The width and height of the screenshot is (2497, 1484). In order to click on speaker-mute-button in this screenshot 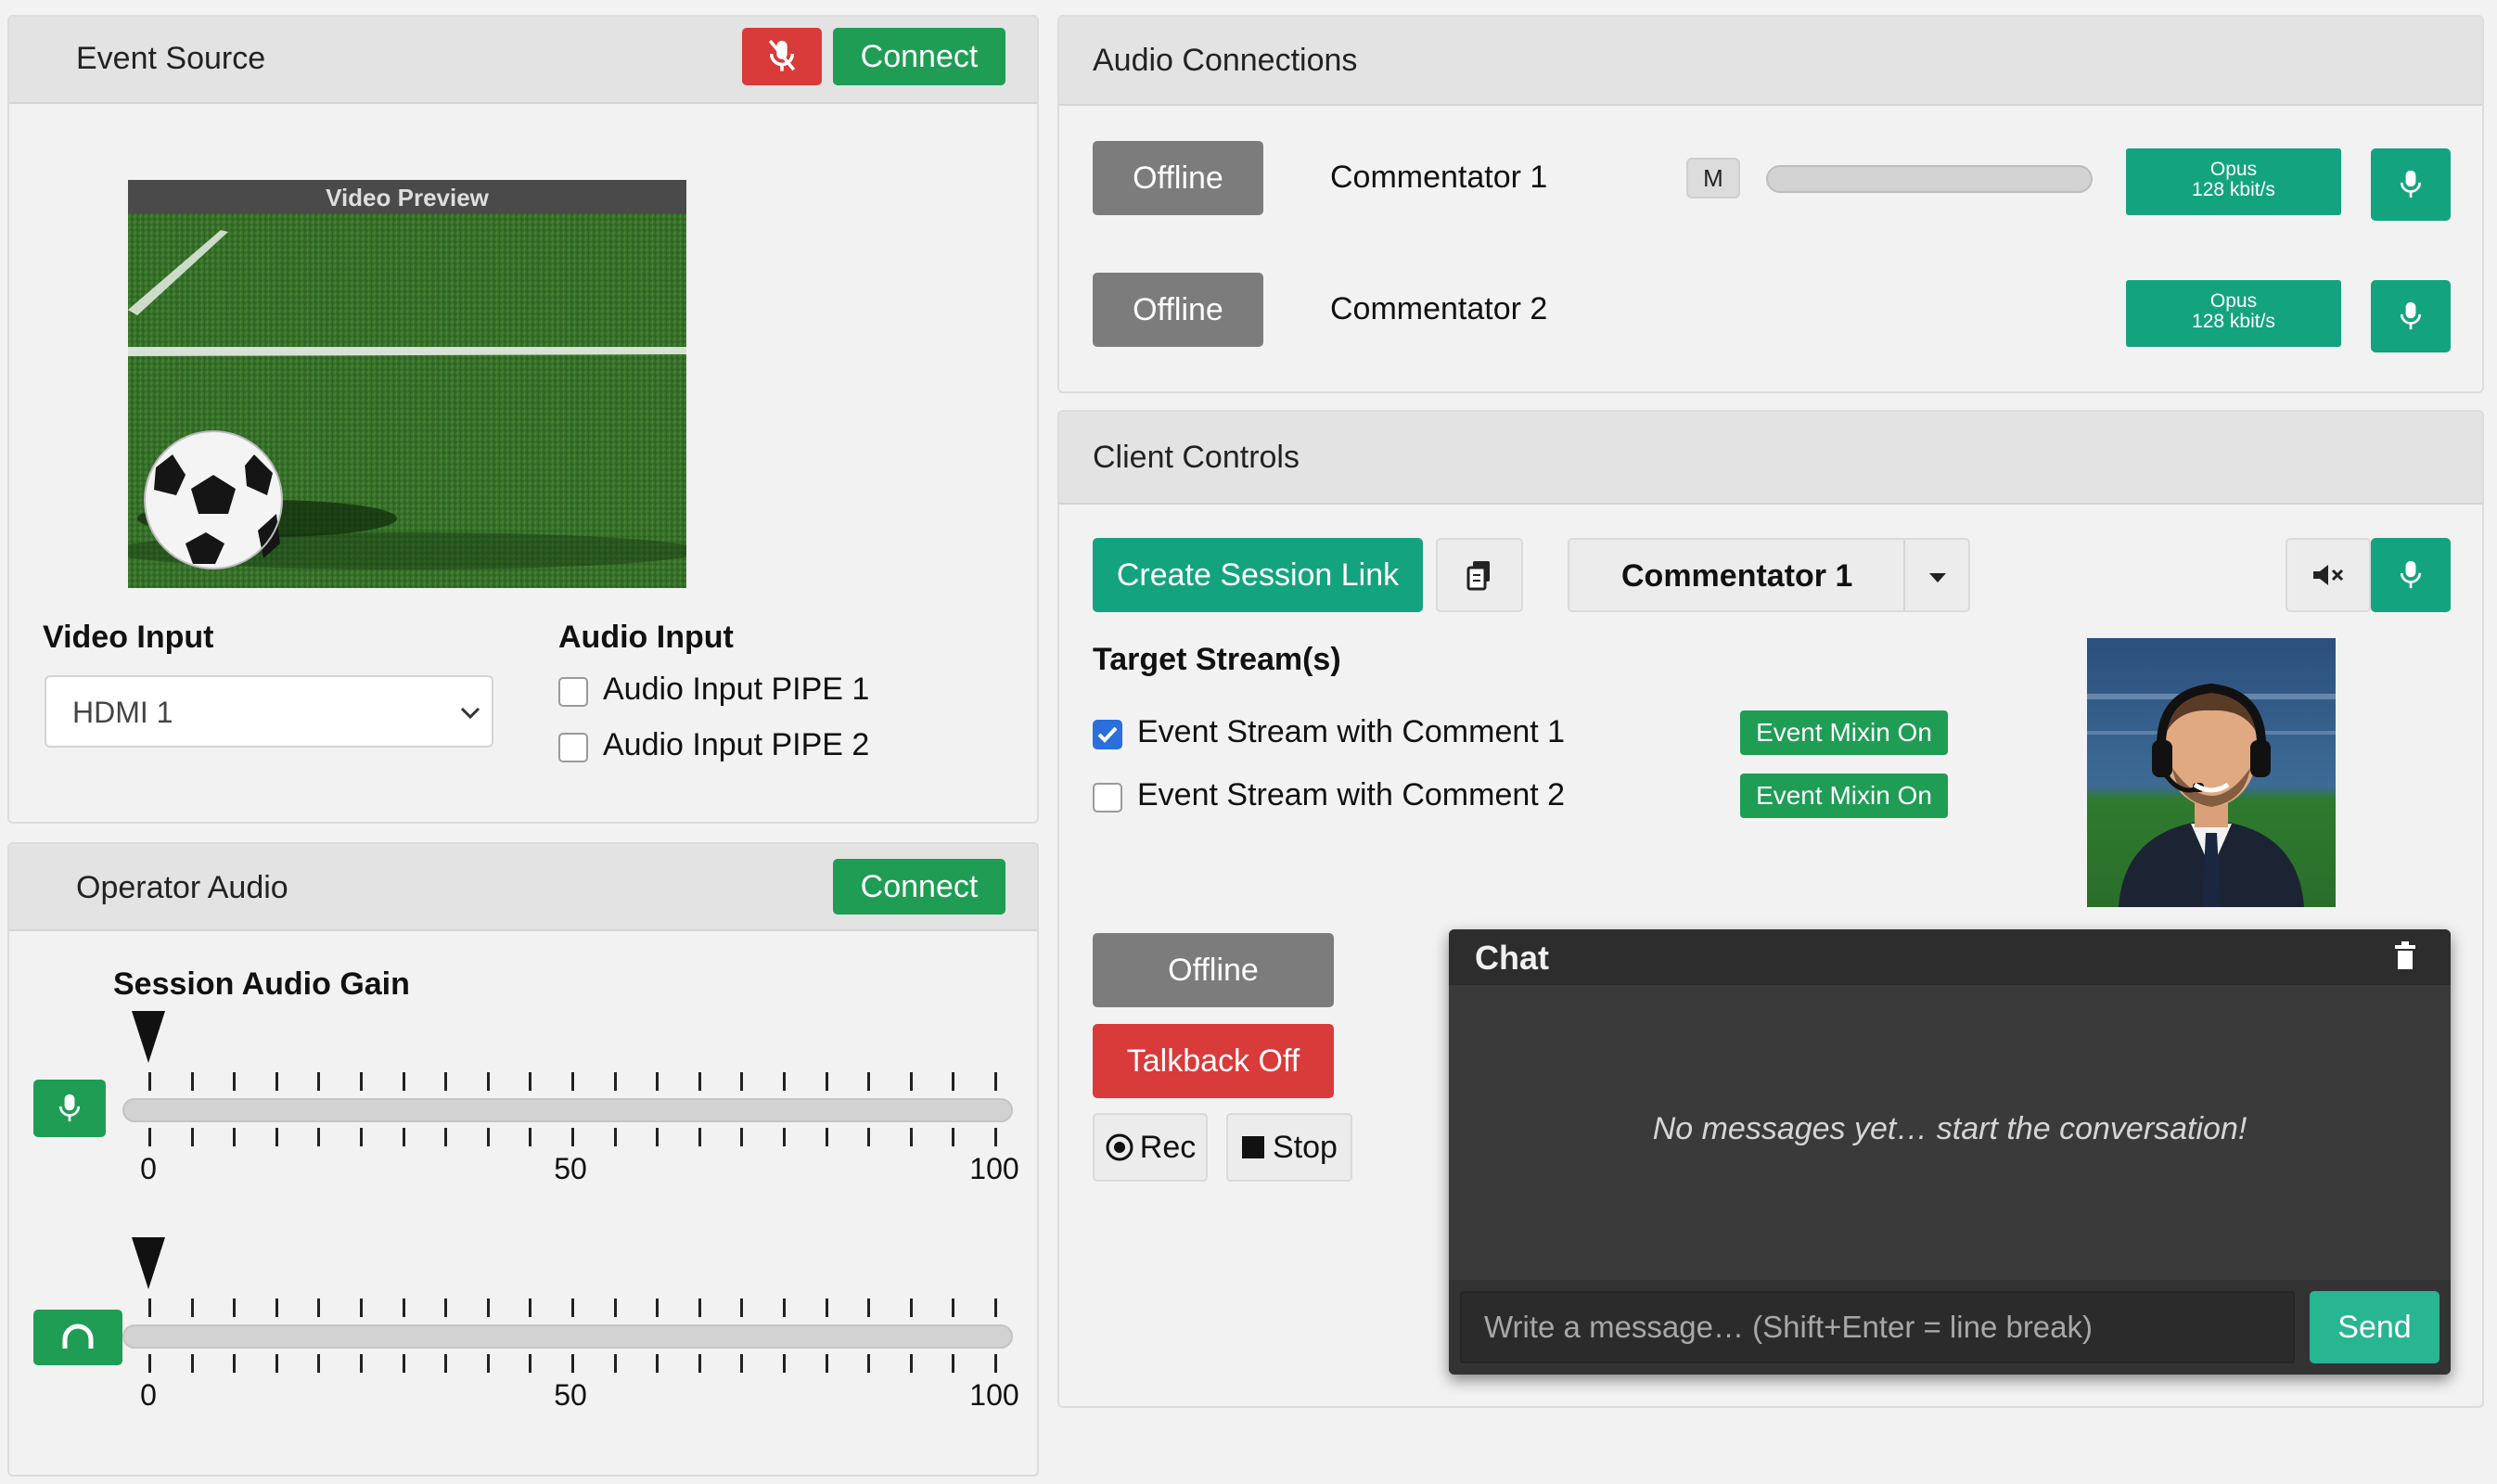, I will do `click(2328, 575)`.